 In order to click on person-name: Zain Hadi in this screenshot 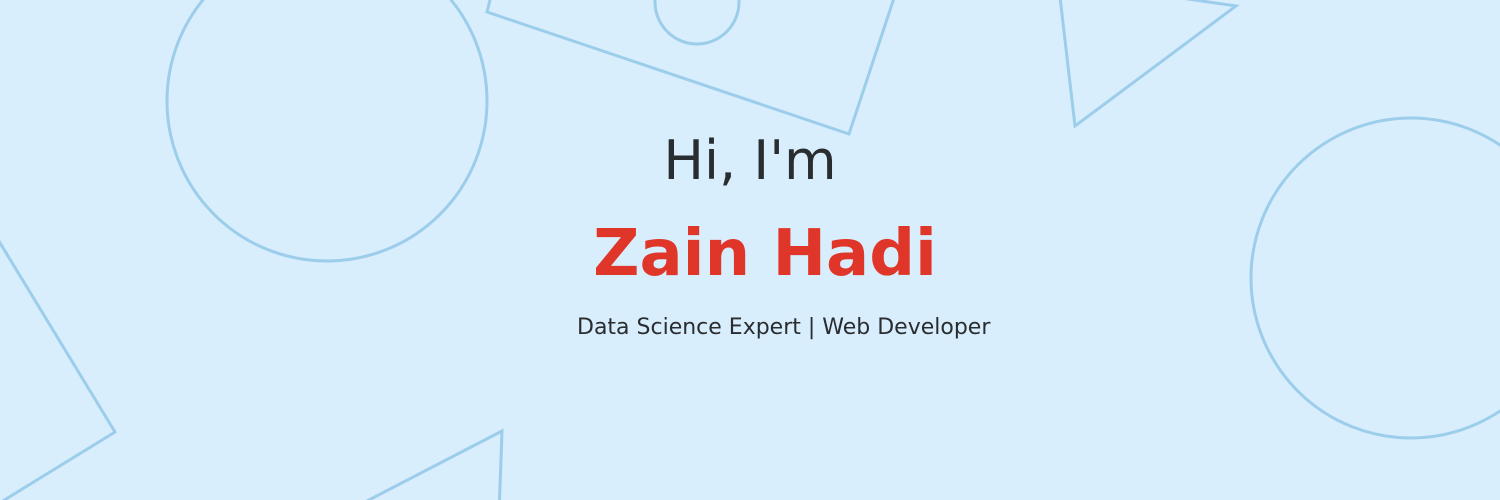, I will do `click(765, 254)`.